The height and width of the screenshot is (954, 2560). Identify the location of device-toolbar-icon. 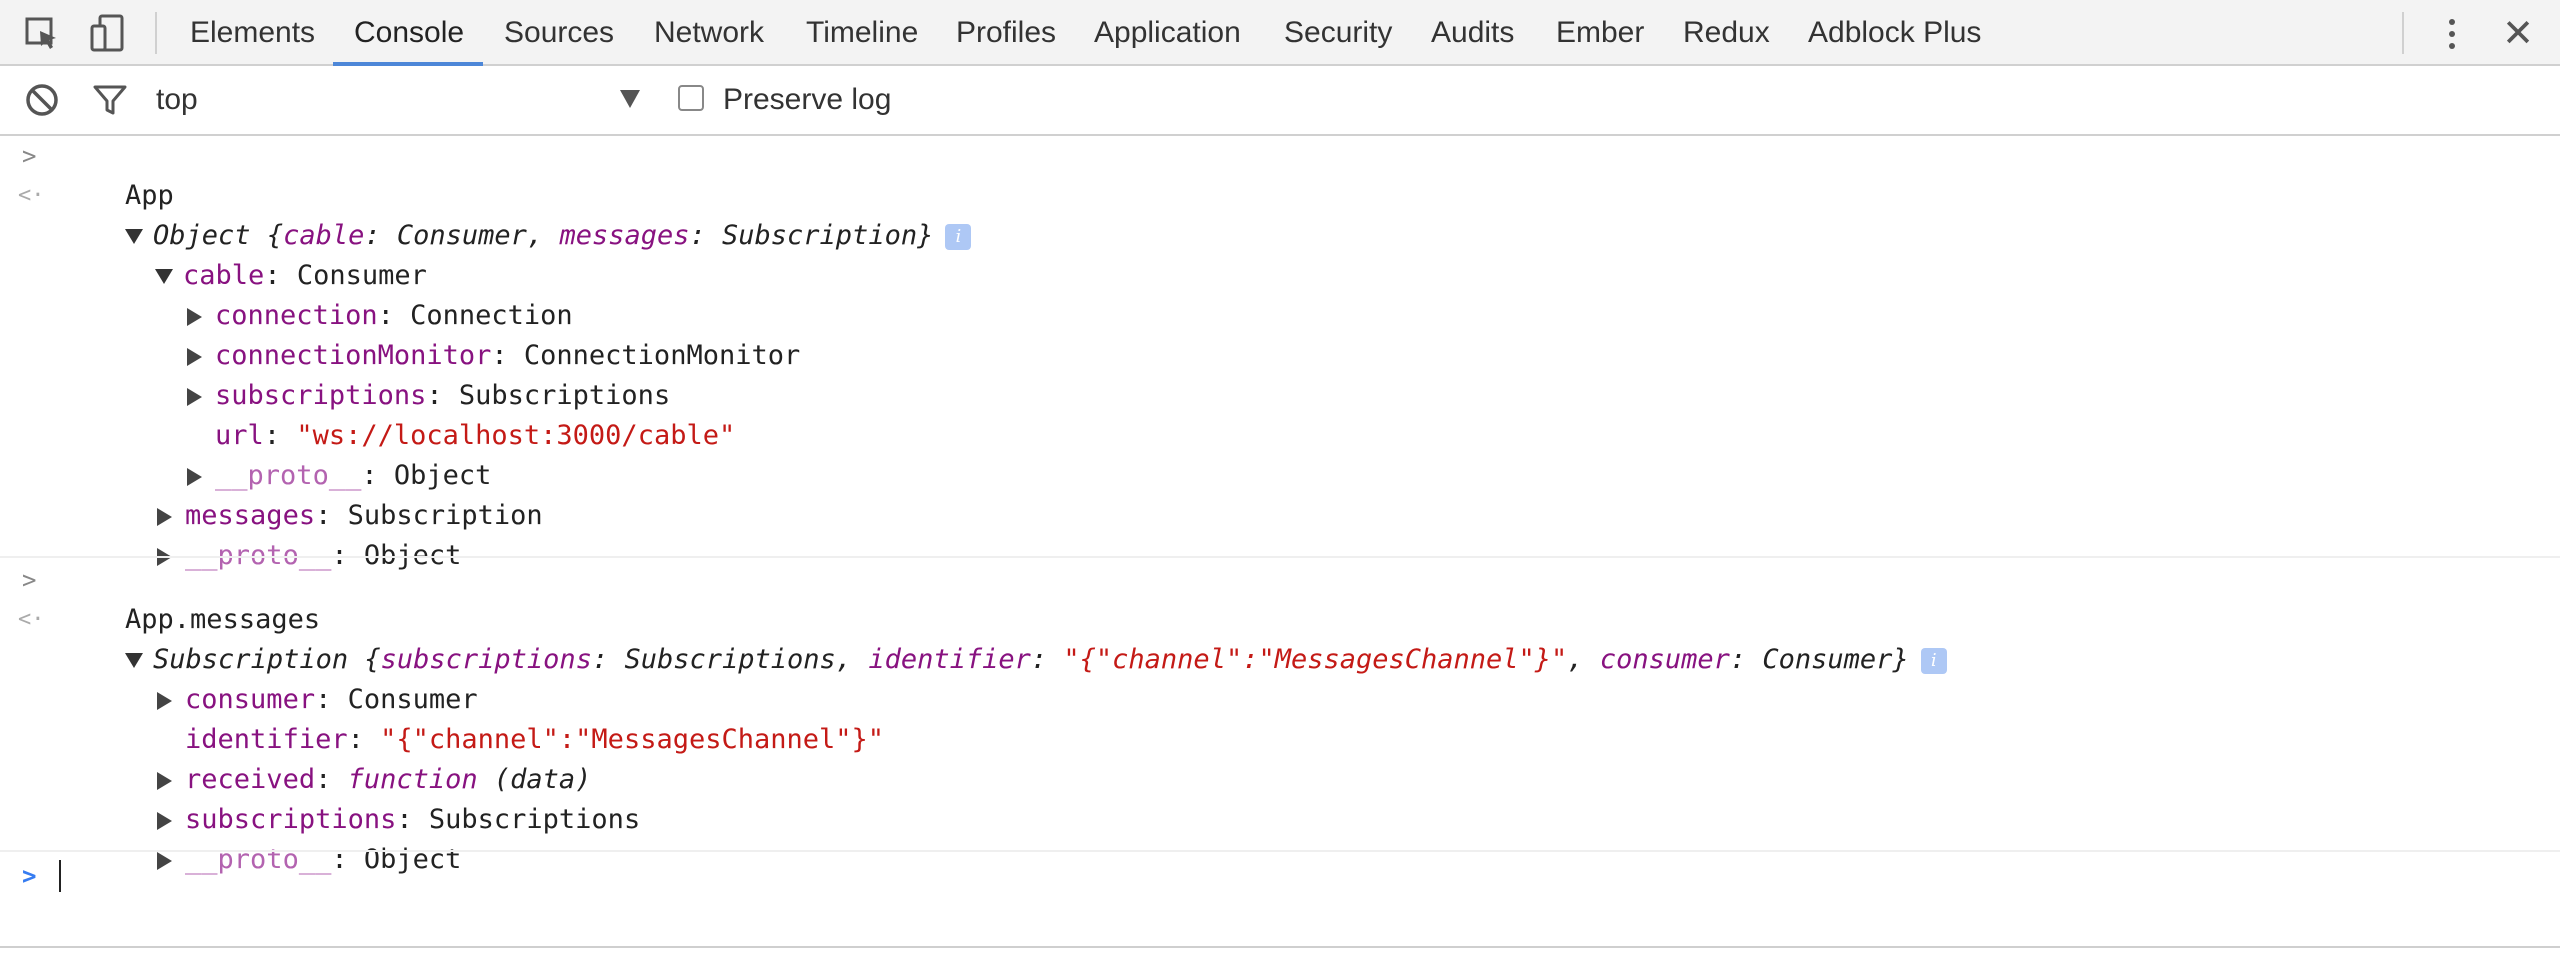
(108, 34).